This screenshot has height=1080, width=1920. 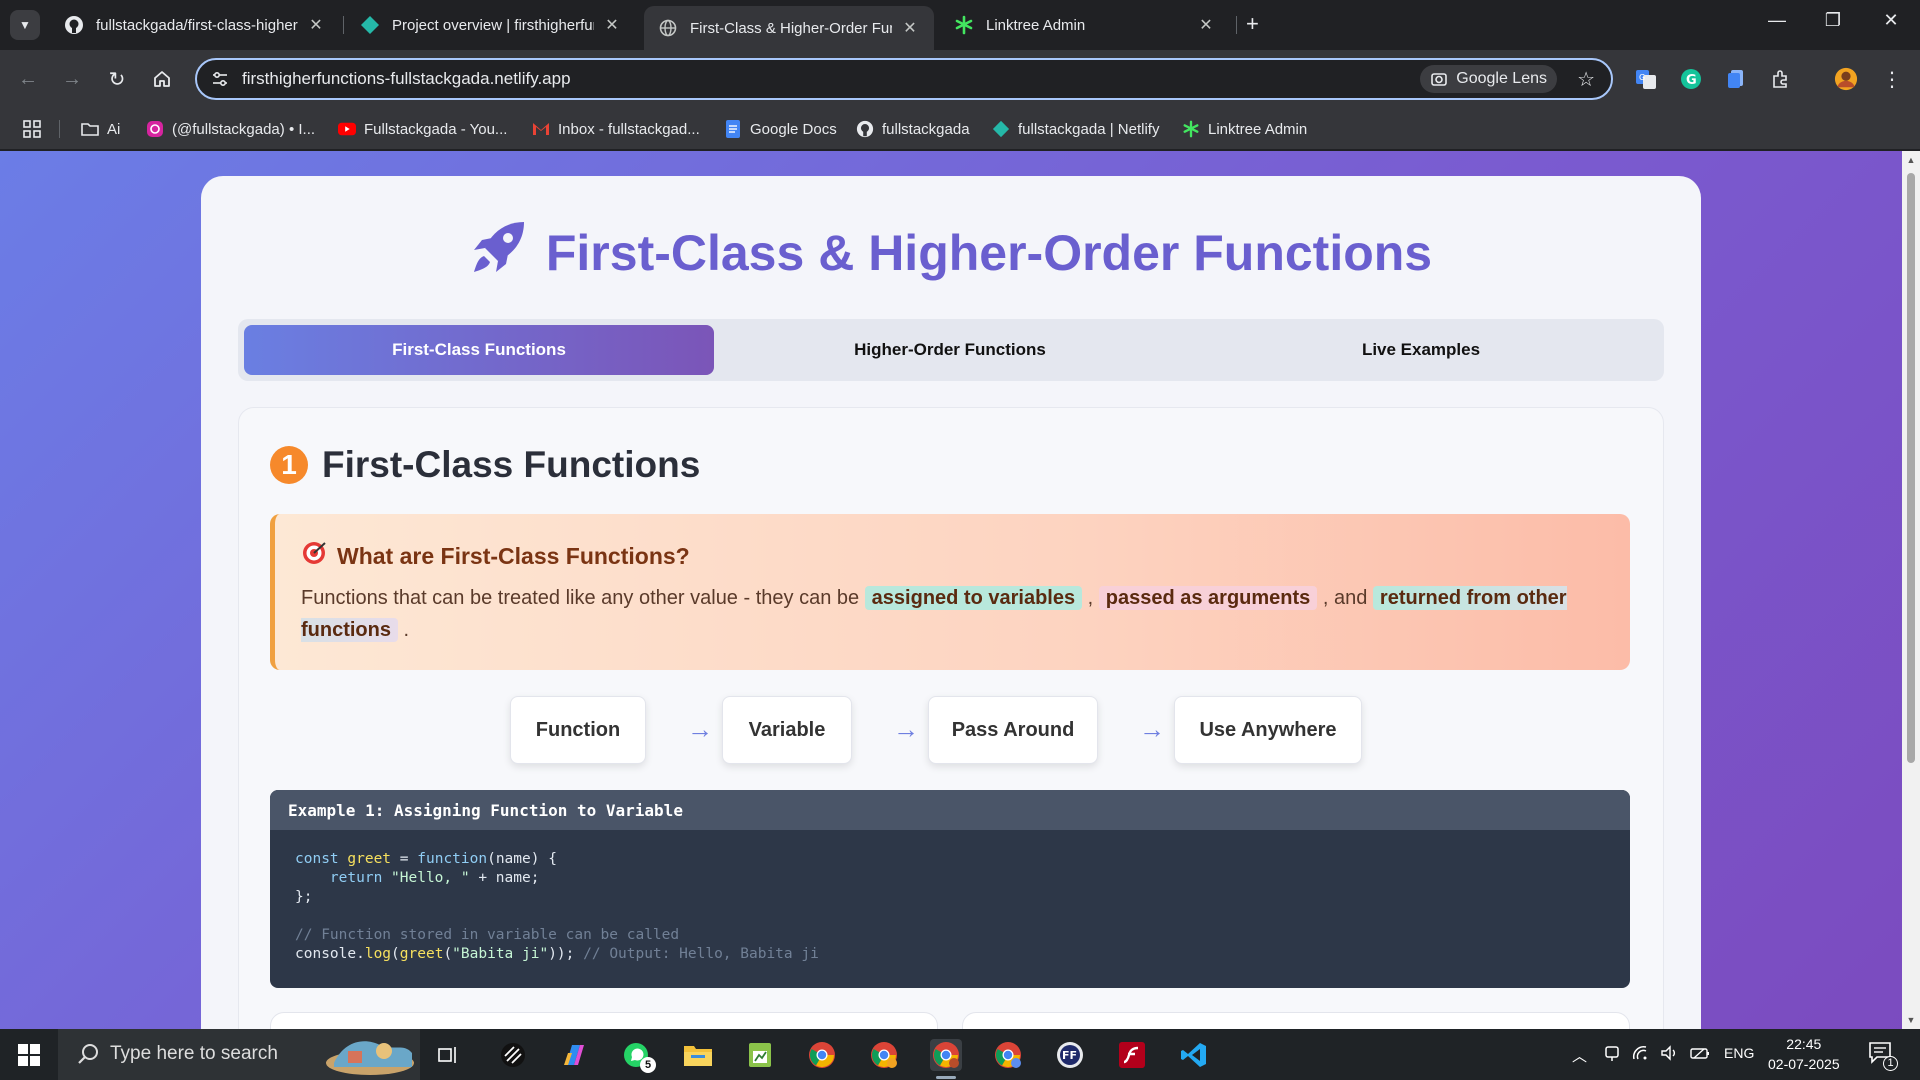 I want to click on code-token: (, so click(x=395, y=954).